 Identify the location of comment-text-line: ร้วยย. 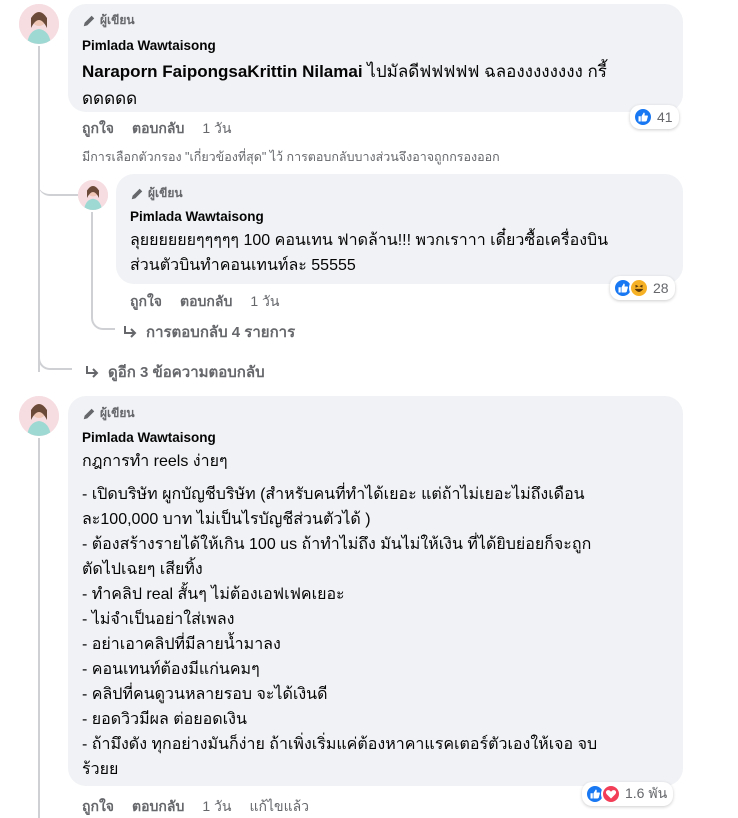
(100, 769).